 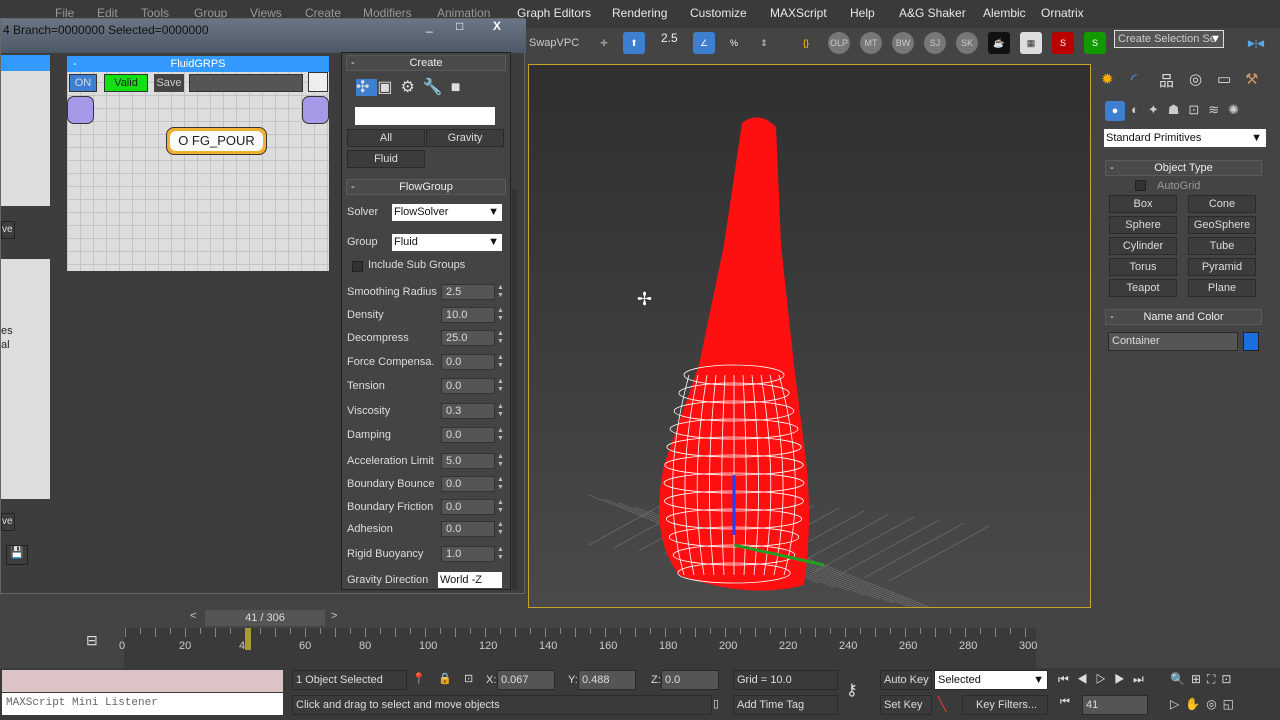 What do you see at coordinates (690, 680) in the screenshot?
I see `z-coordinate-input: 0.0` at bounding box center [690, 680].